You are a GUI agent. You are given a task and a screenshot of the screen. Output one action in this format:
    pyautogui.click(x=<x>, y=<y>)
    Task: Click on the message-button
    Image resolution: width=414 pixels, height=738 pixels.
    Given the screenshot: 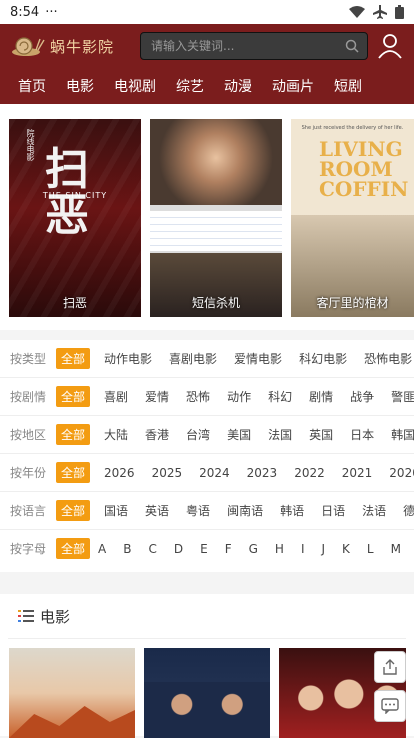 What is the action you would take?
    pyautogui.click(x=390, y=706)
    